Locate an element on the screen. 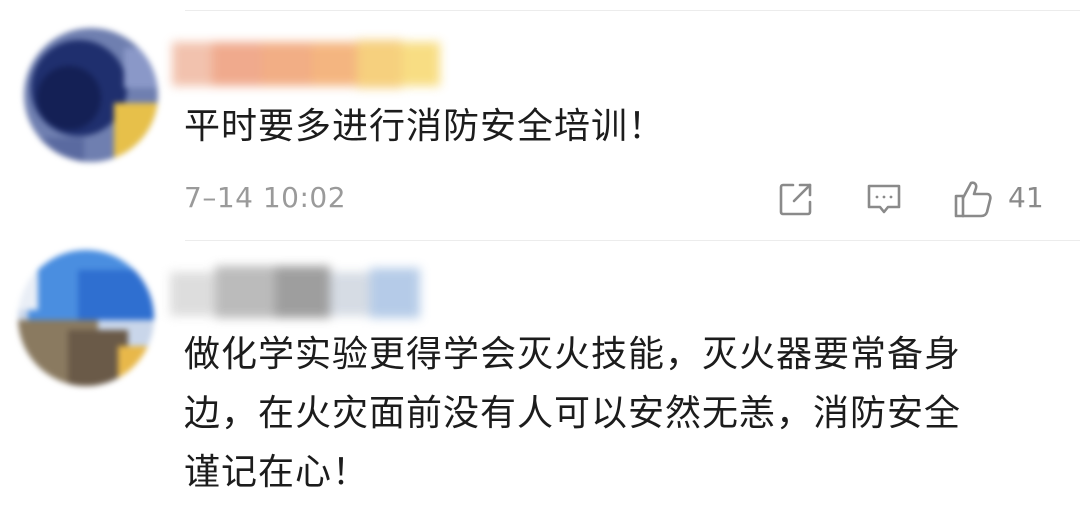 The image size is (1080, 515). divider-top is located at coordinates (632, 10).